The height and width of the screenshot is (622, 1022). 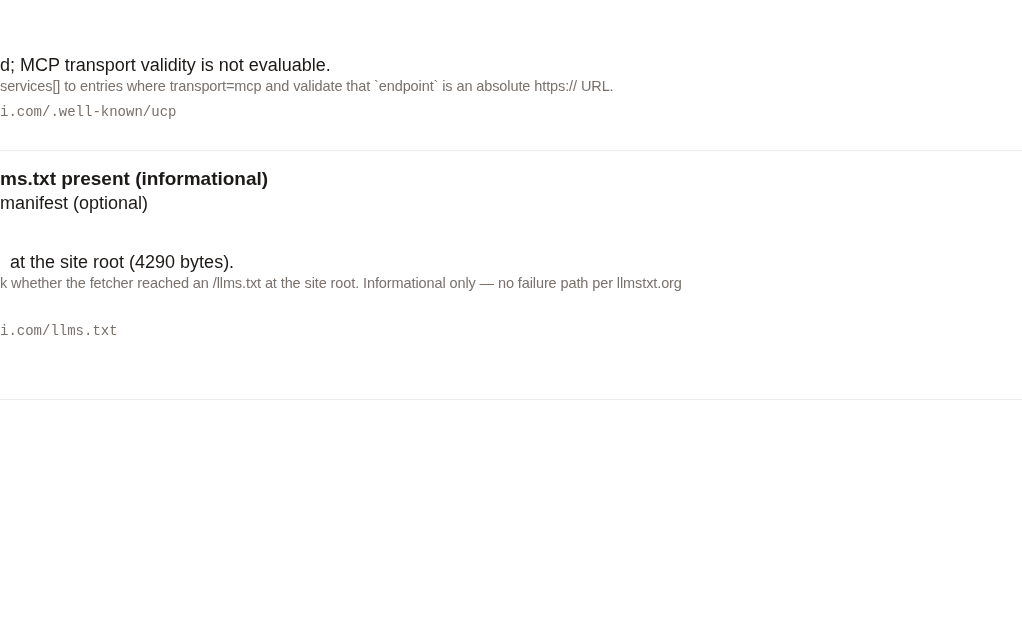 I want to click on check-url: i.com/llms.txt, so click(x=59, y=331).